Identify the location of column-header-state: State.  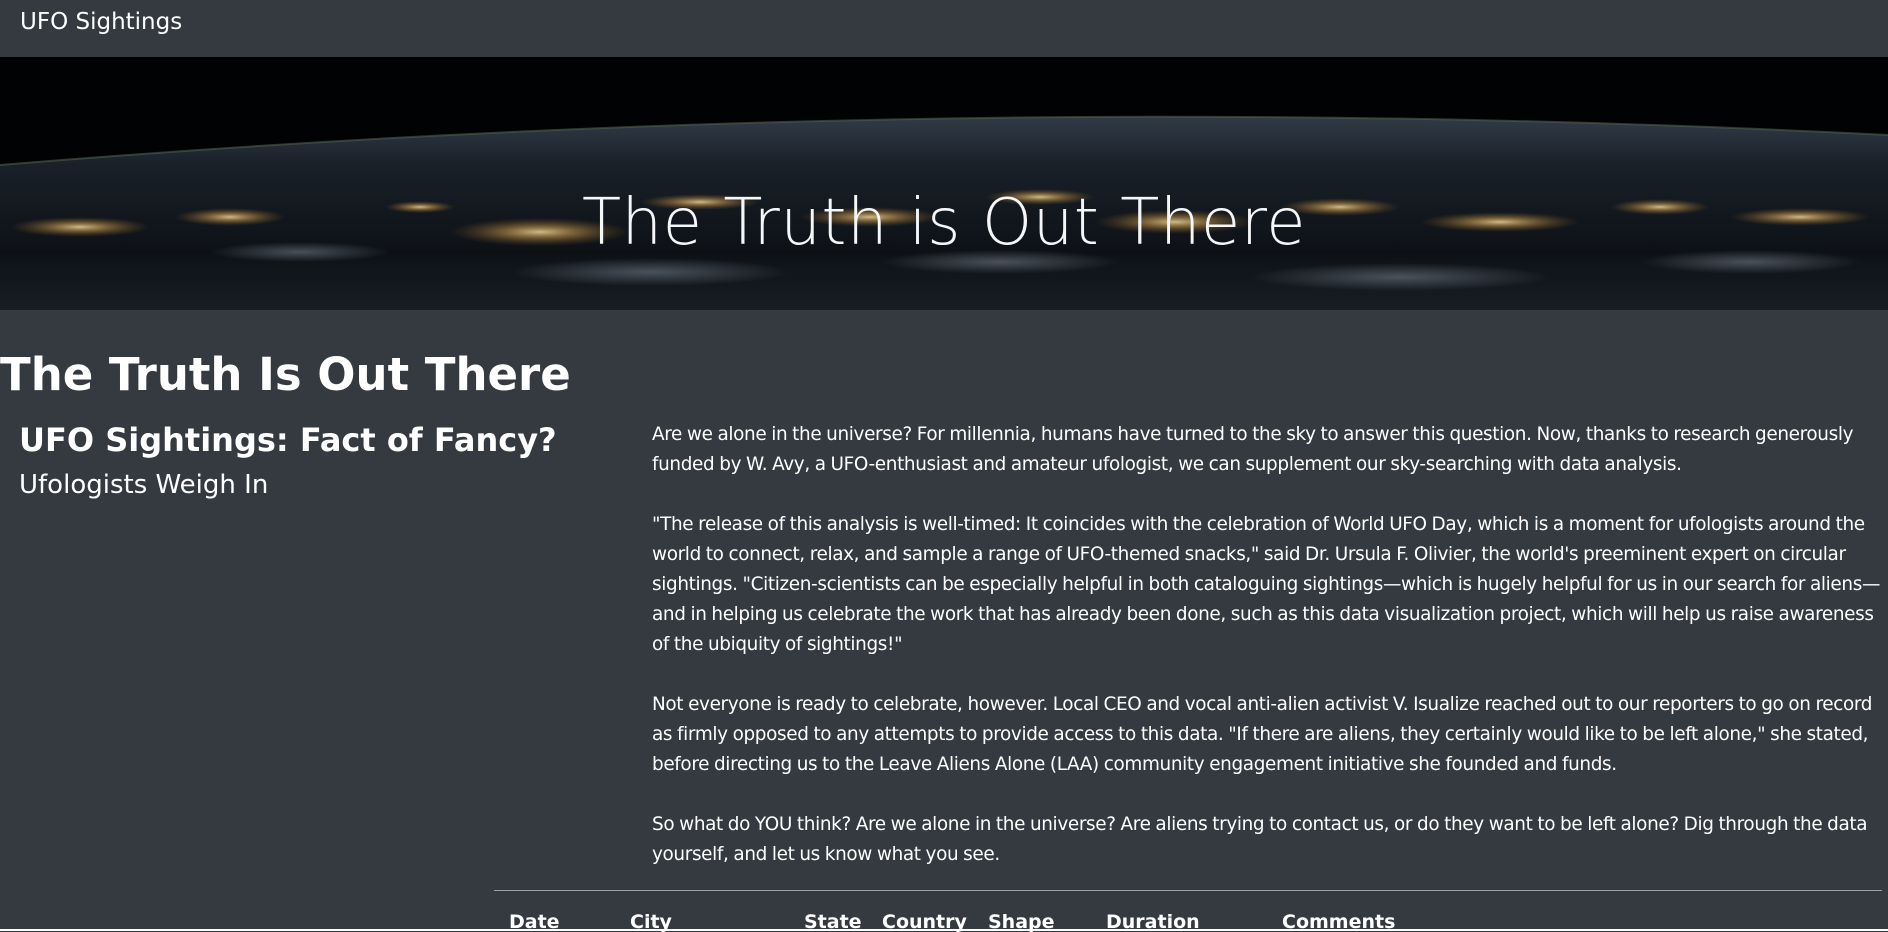
(833, 921).